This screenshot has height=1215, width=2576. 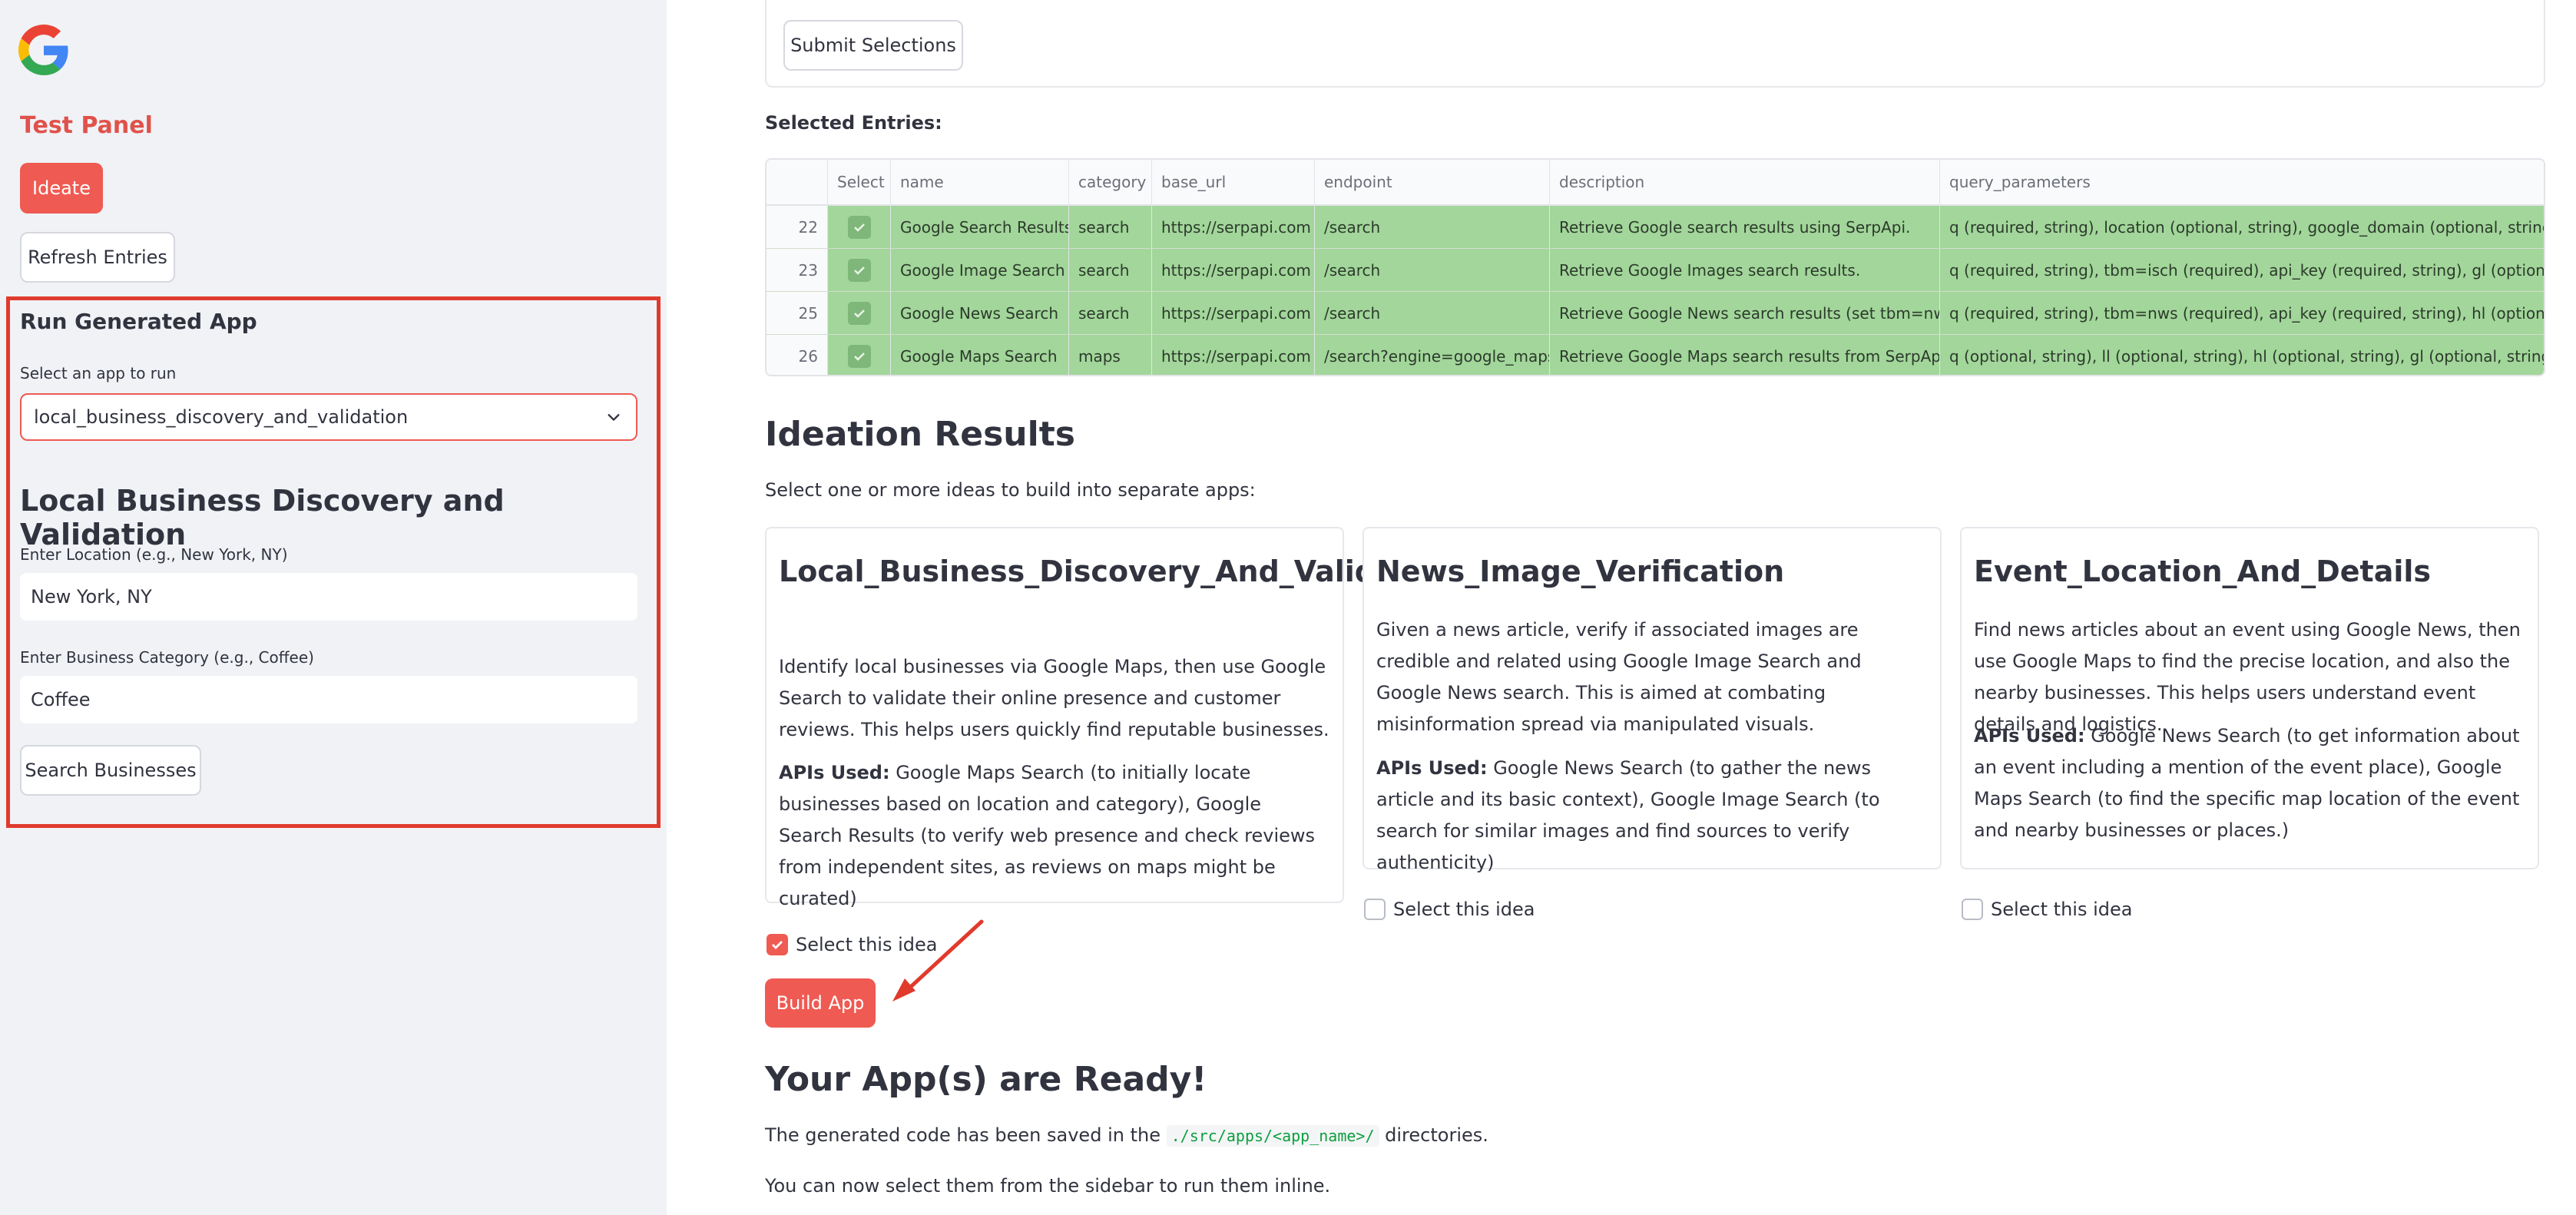 I want to click on location-input: New York, NY, so click(x=328, y=597).